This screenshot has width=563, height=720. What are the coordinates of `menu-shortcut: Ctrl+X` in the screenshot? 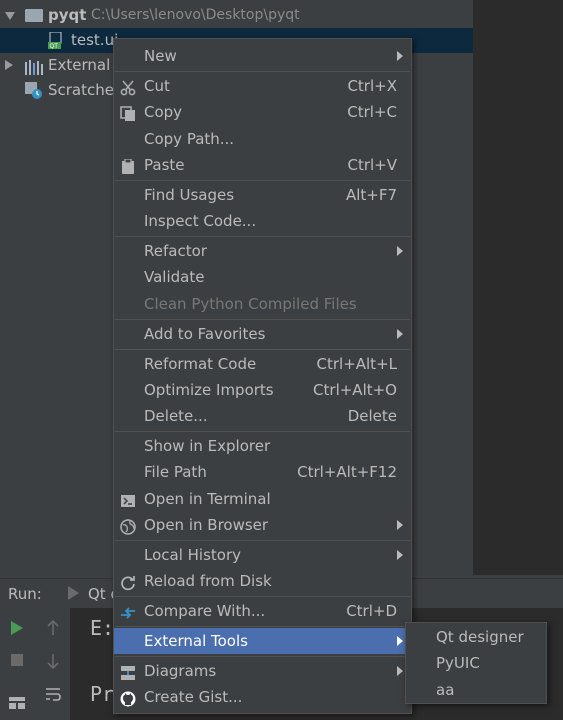 It's located at (372, 86).